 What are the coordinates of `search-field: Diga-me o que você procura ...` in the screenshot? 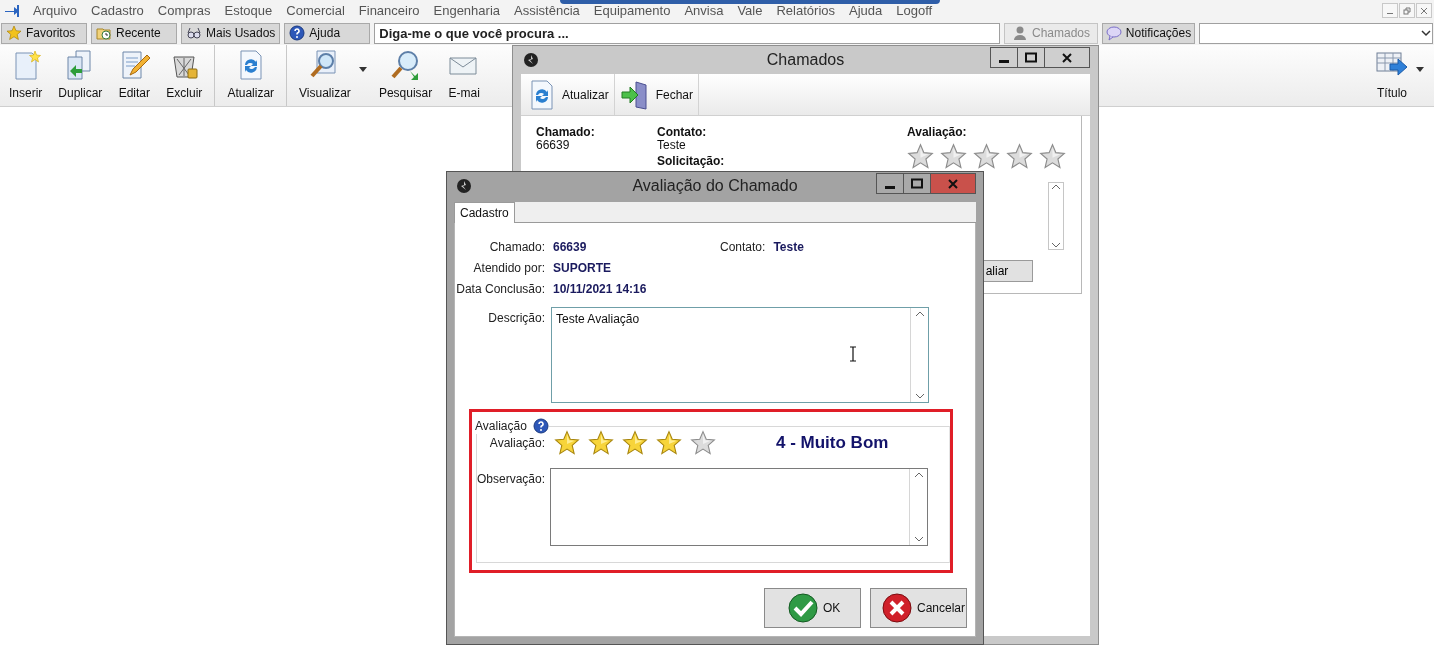 It's located at (687, 33).